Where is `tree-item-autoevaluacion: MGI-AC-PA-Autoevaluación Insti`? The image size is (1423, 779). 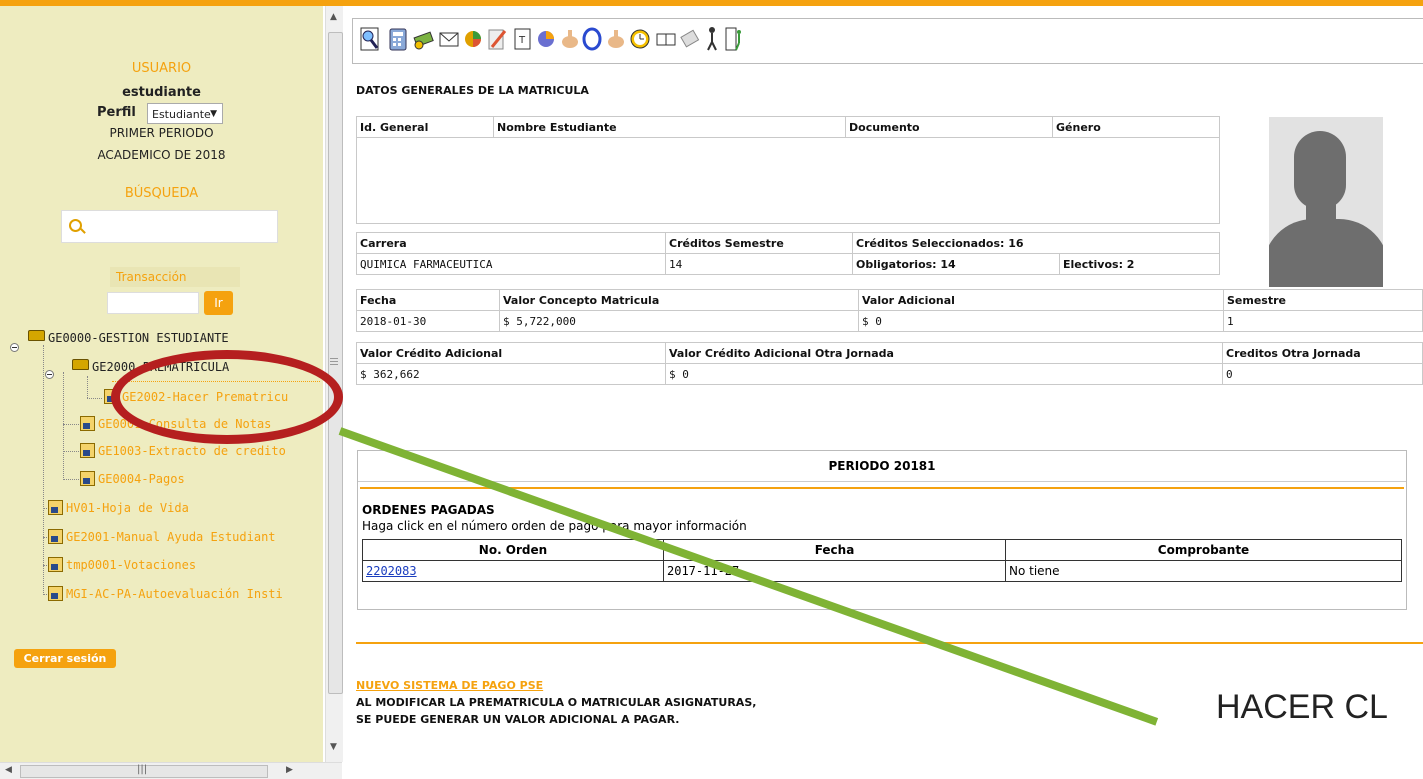 tree-item-autoevaluacion: MGI-AC-PA-Autoevaluación Insti is located at coordinates (165, 595).